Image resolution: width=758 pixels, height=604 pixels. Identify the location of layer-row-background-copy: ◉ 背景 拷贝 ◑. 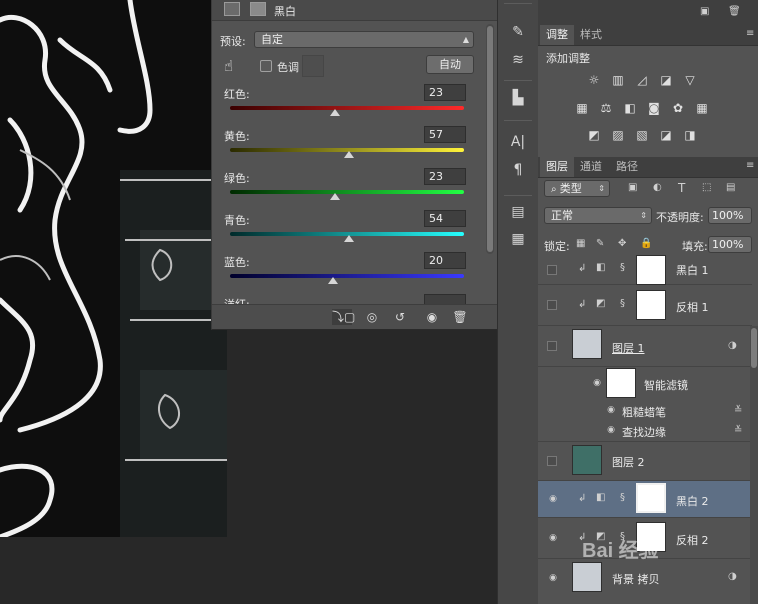
(645, 581).